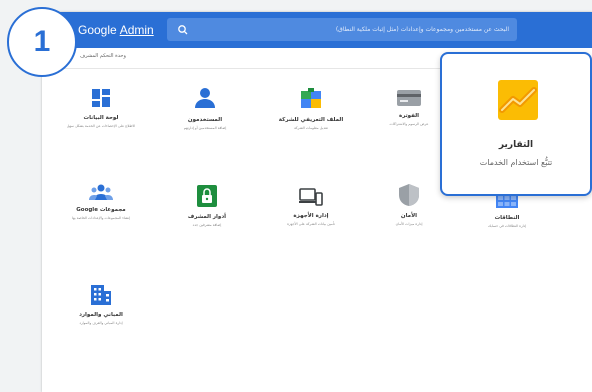  I want to click on building-icon, so click(101, 295).